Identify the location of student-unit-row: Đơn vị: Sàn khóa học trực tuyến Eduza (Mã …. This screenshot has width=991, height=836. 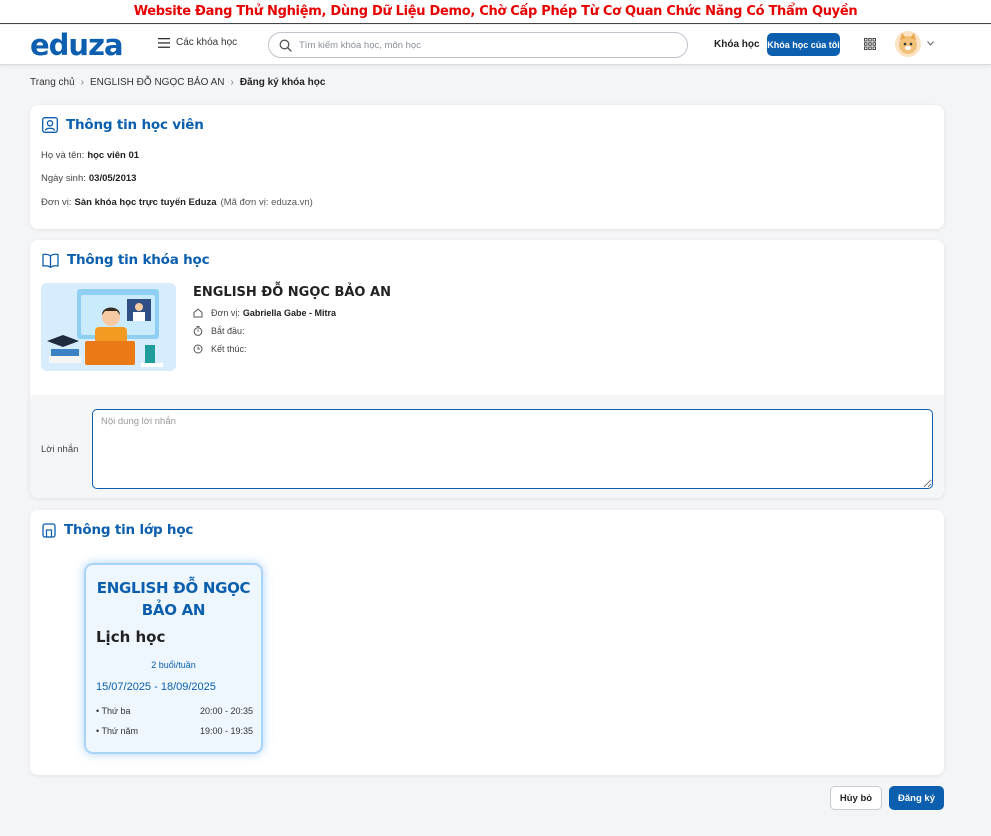
(177, 202).